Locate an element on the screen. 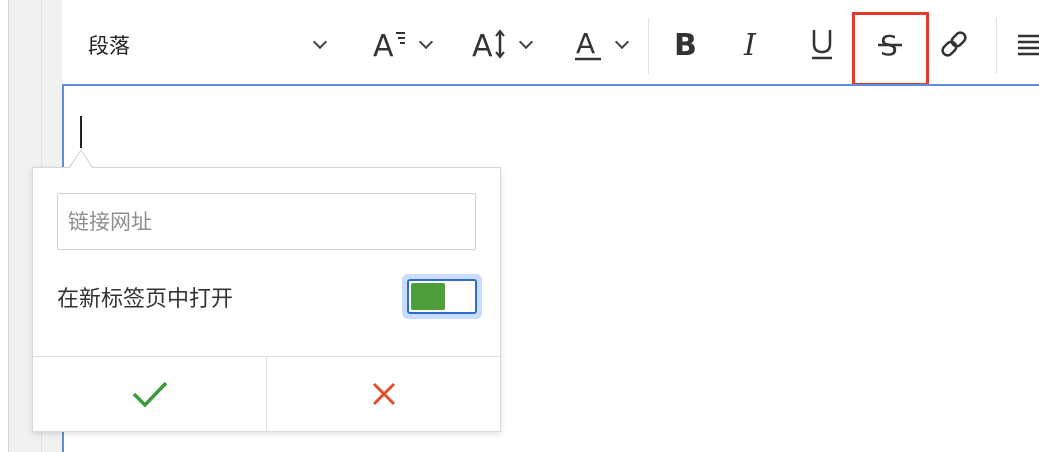 Image resolution: width=1039 pixels, height=452 pixels. text-caret is located at coordinates (81, 132).